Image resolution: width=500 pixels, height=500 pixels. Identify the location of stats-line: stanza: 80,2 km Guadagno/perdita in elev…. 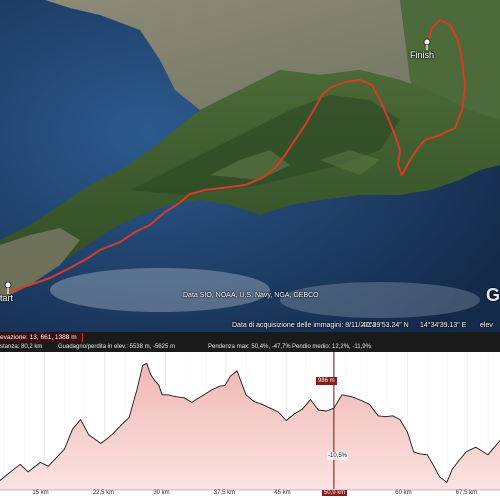
(250, 347).